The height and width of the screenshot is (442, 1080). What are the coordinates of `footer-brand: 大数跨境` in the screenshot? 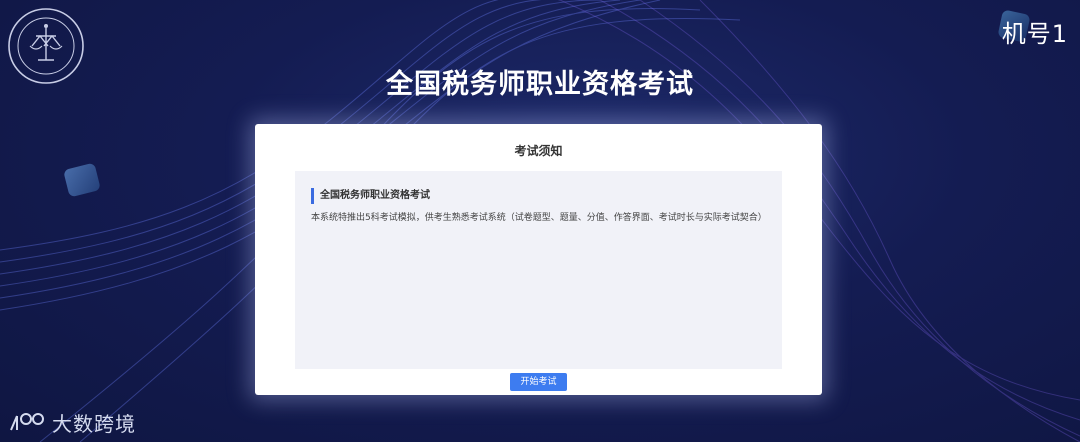 It's located at (72, 422).